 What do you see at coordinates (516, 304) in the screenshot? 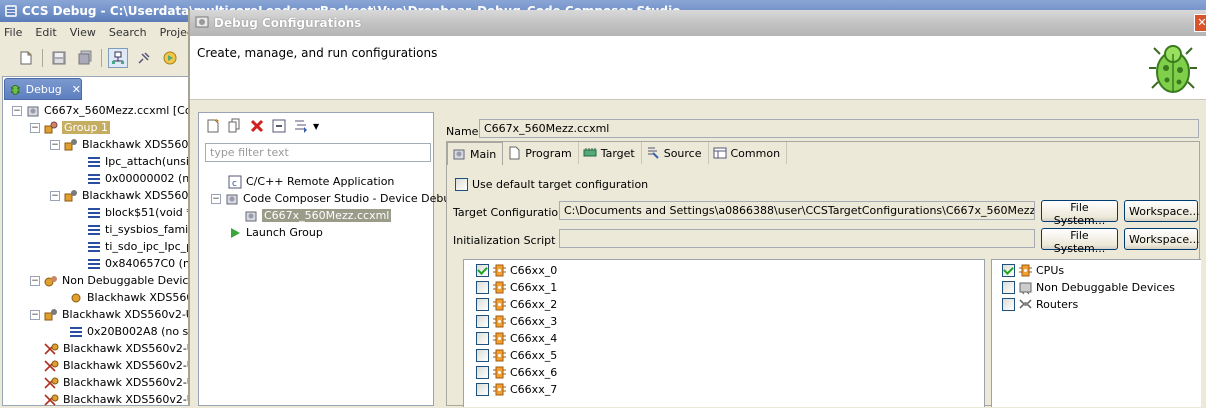
I see `core-item: C66xx_2` at bounding box center [516, 304].